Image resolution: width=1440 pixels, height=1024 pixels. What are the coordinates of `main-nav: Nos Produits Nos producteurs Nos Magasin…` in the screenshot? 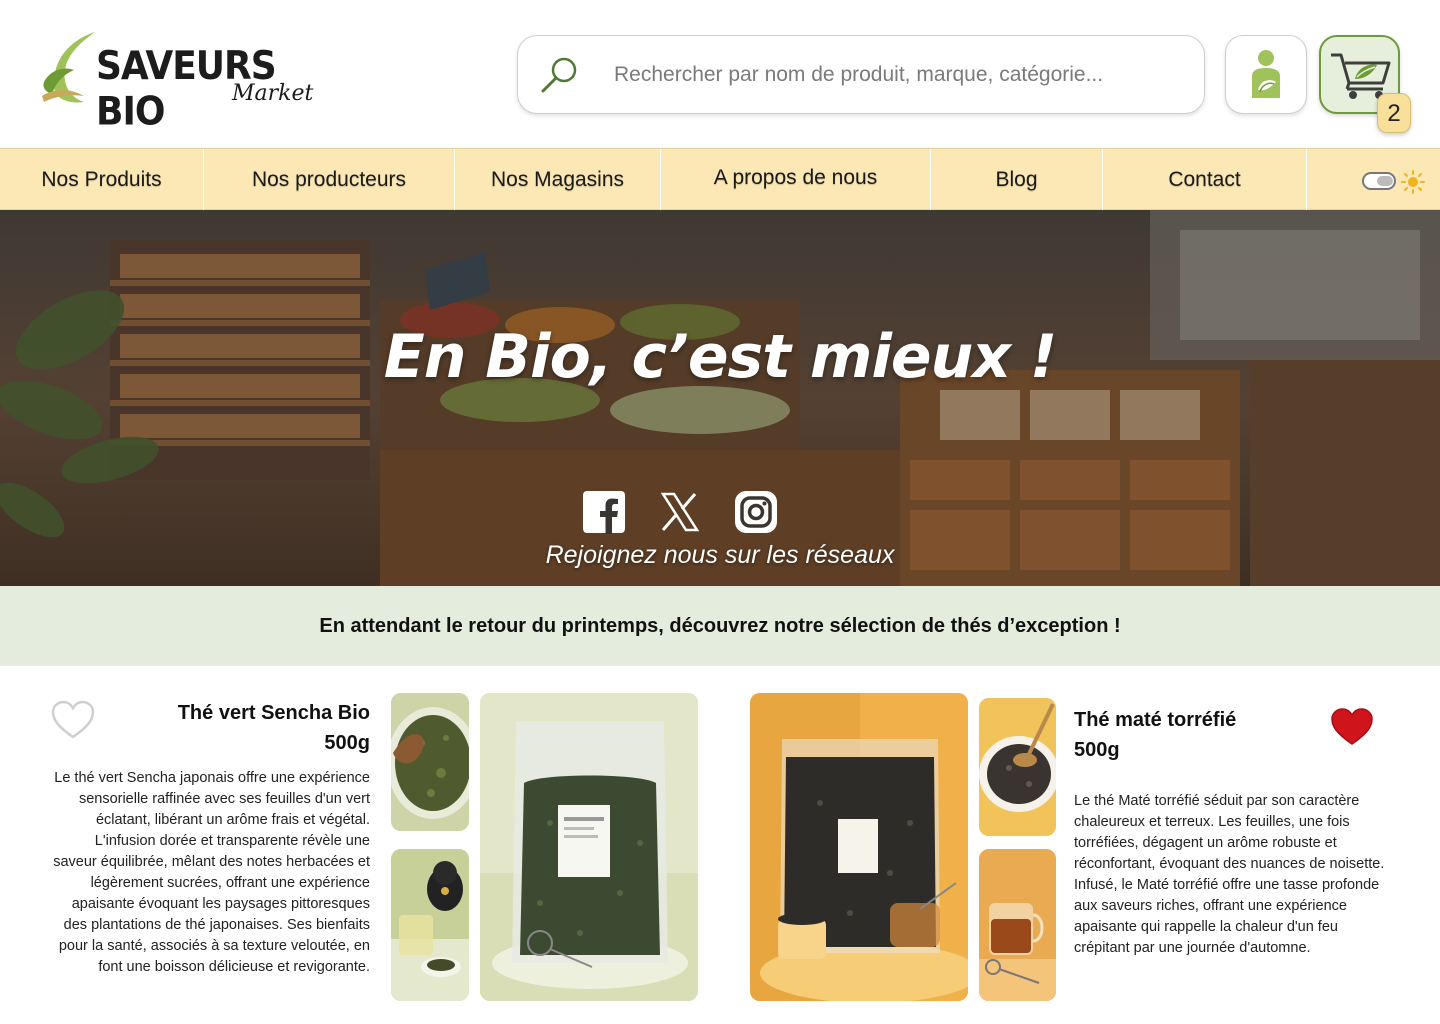 It's located at (720, 179).